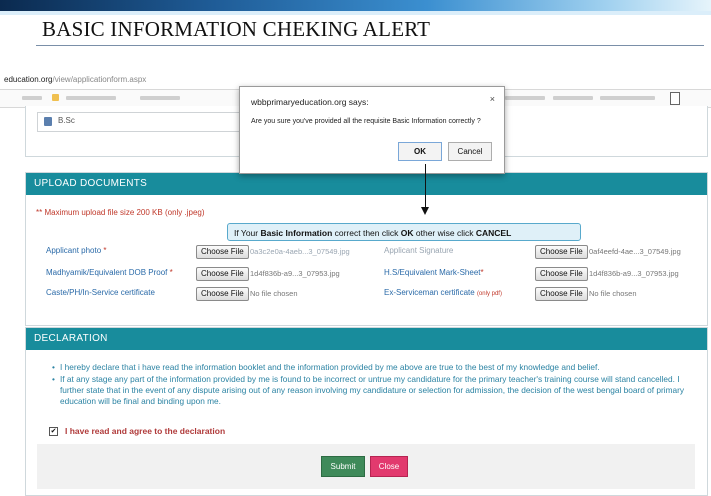 This screenshot has height=496, width=711. Describe the element at coordinates (222, 274) in the screenshot. I see `madhyamik-dob-choose-button: Choose File` at that location.